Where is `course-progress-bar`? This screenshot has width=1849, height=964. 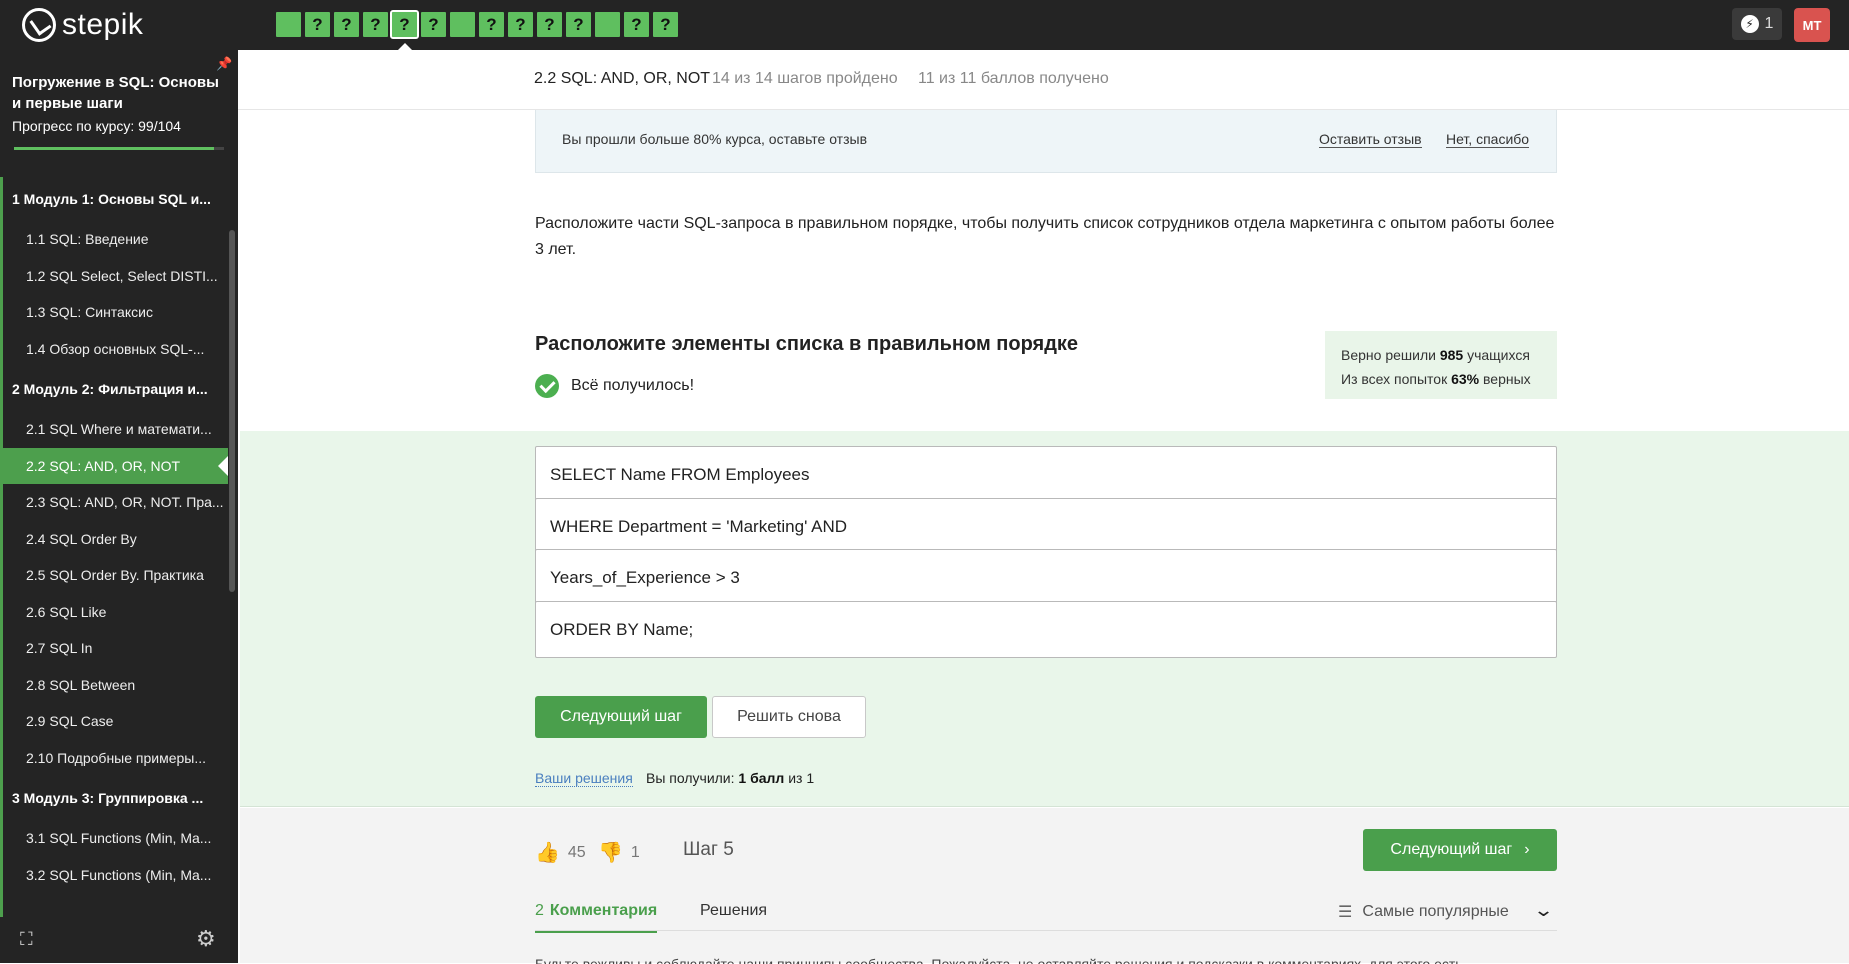
course-progress-bar is located at coordinates (119, 148).